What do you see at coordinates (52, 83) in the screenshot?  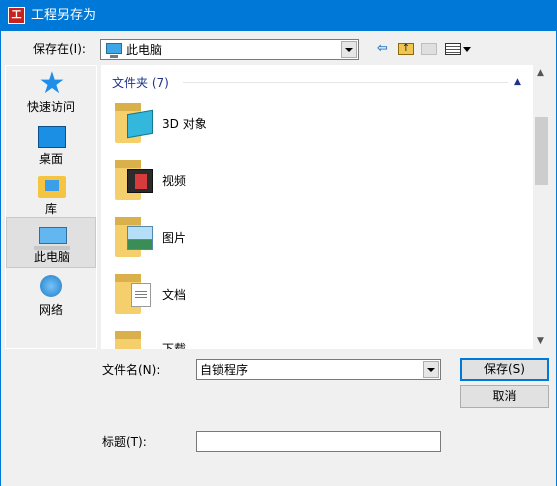 I see `quick-access-star-icon: ★` at bounding box center [52, 83].